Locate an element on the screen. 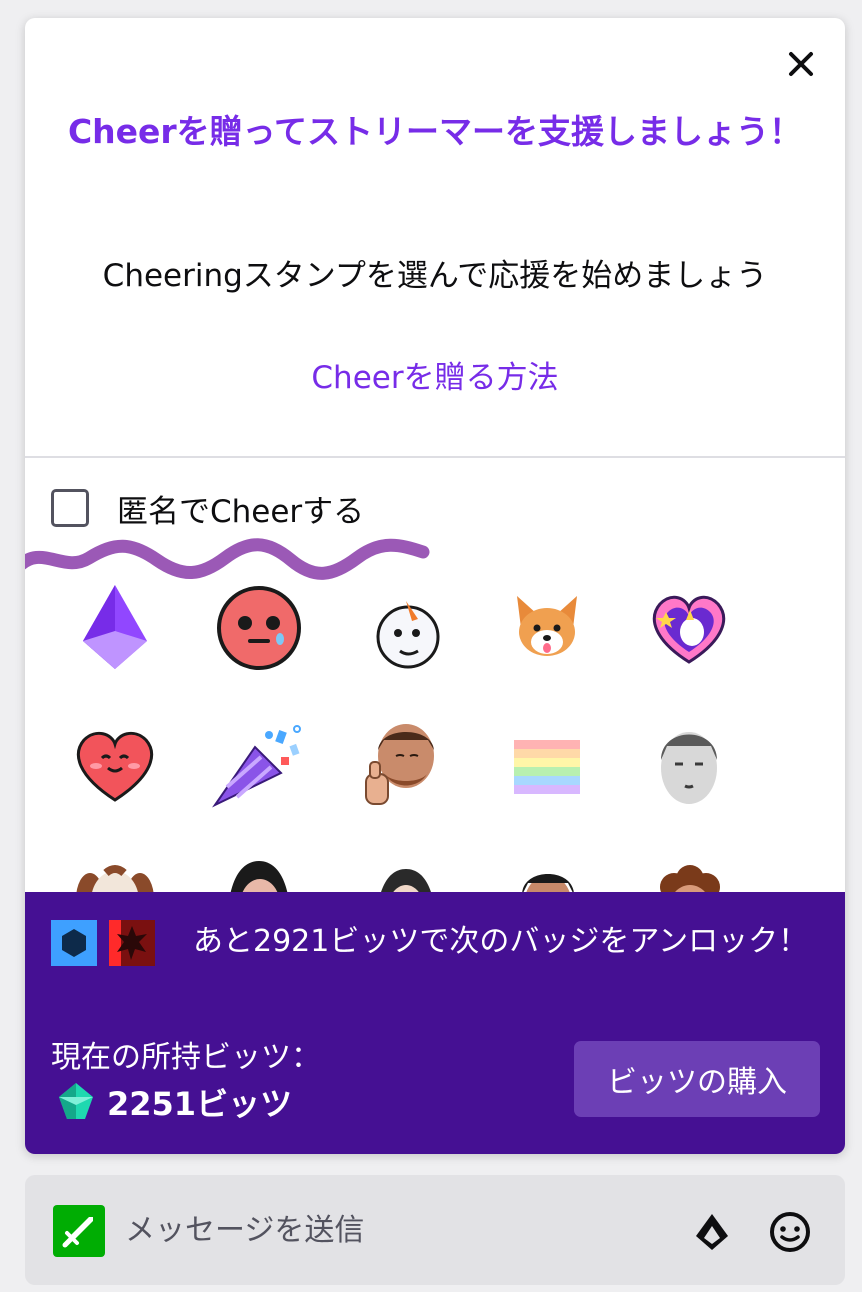  cheer-gem-icon is located at coordinates (115, 627).